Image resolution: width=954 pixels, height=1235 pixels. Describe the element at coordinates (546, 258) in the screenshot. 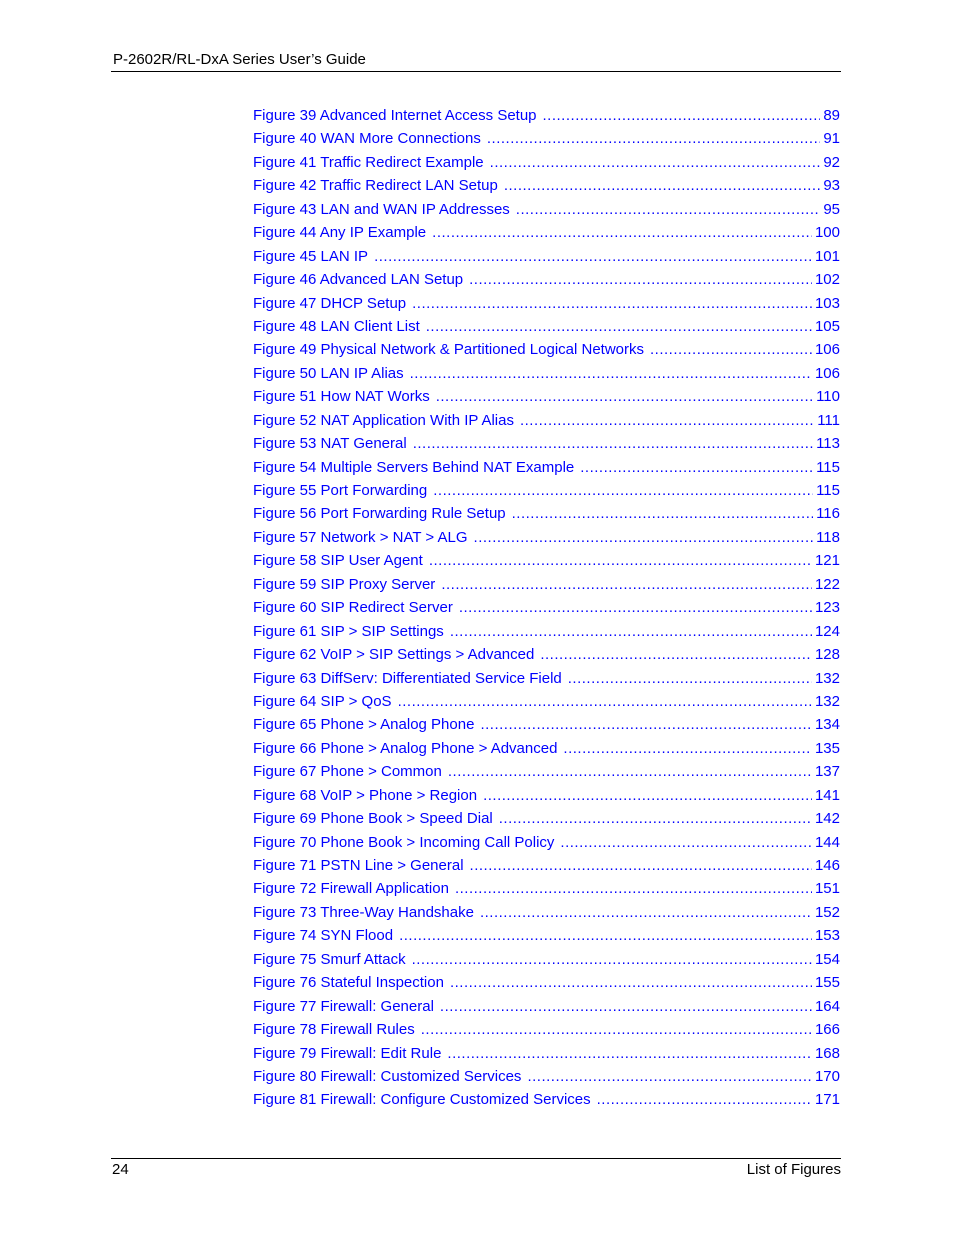

I see `toc-entry-link: Figure 45 LAN IP 101` at that location.